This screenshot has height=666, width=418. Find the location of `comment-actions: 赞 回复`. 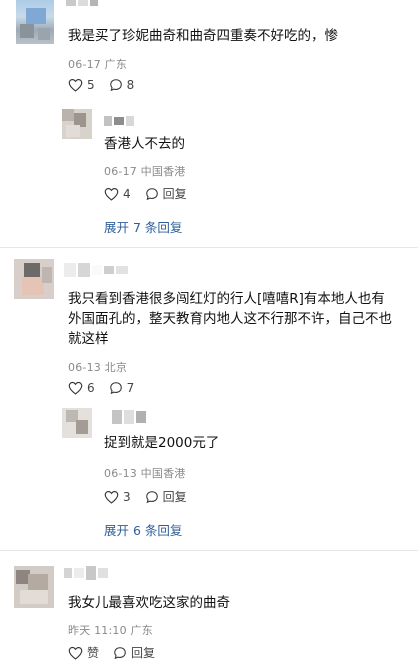

comment-actions: 赞 回复 is located at coordinates (118, 652).